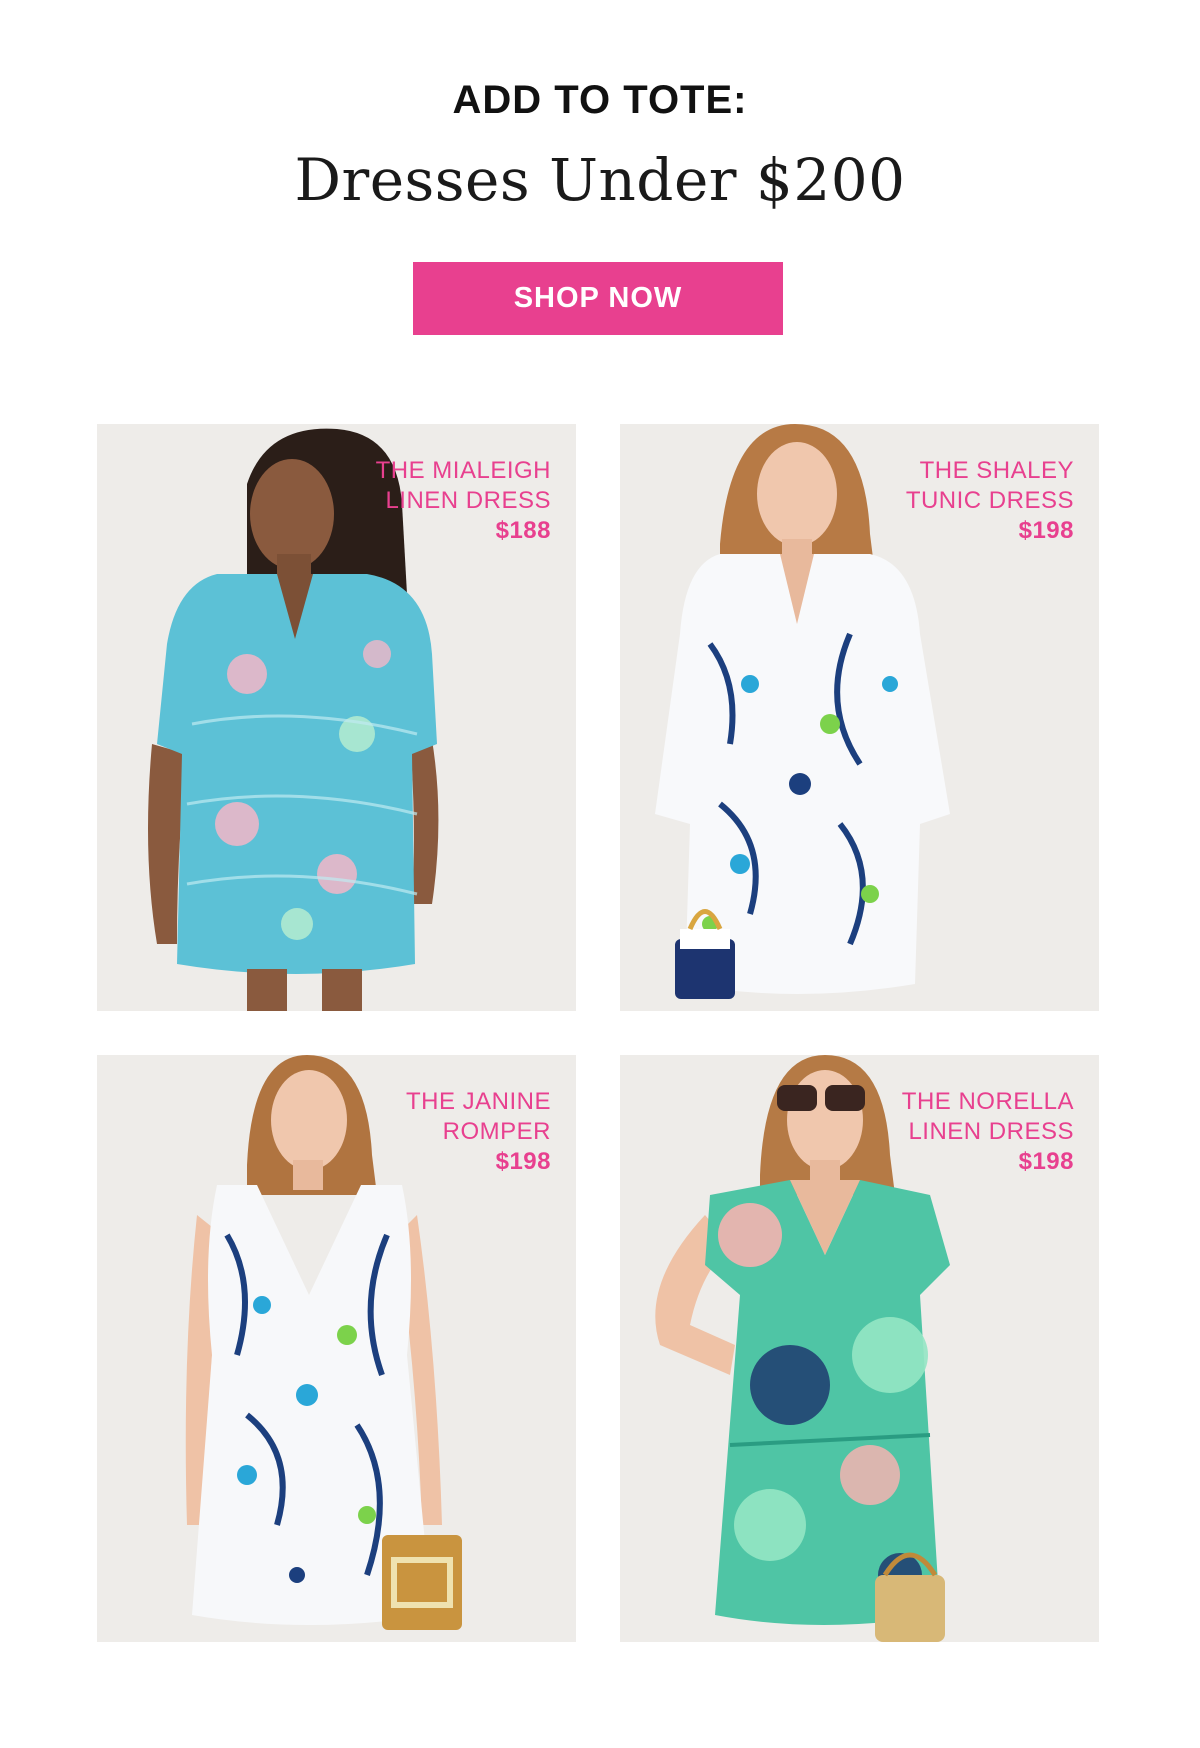 The width and height of the screenshot is (1200, 1748). What do you see at coordinates (336, 1348) in the screenshot?
I see `product-card-janine: THE JANINE ROMPER $198` at bounding box center [336, 1348].